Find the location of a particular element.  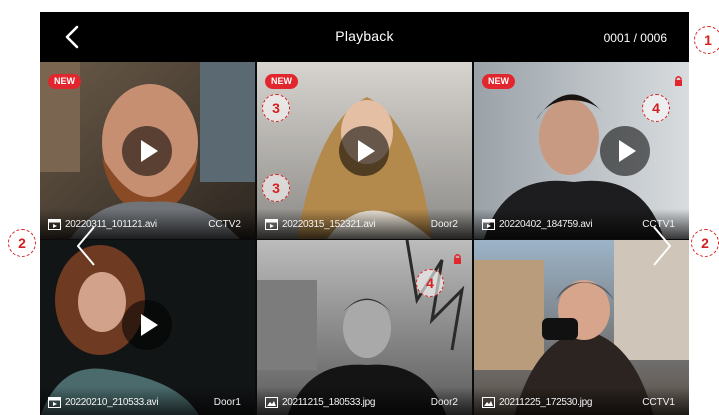

chevron-right-icon is located at coordinates (662, 246).